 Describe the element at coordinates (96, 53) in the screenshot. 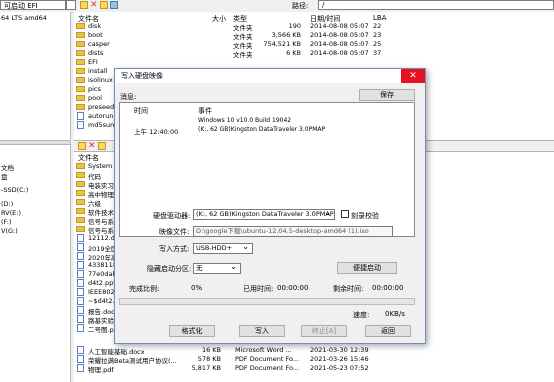

I see `cell-name: dists` at that location.